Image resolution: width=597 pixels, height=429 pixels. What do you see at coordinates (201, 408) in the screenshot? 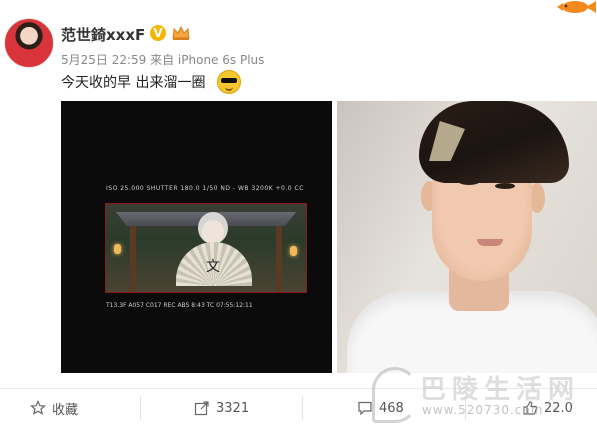
I see `share-icon` at bounding box center [201, 408].